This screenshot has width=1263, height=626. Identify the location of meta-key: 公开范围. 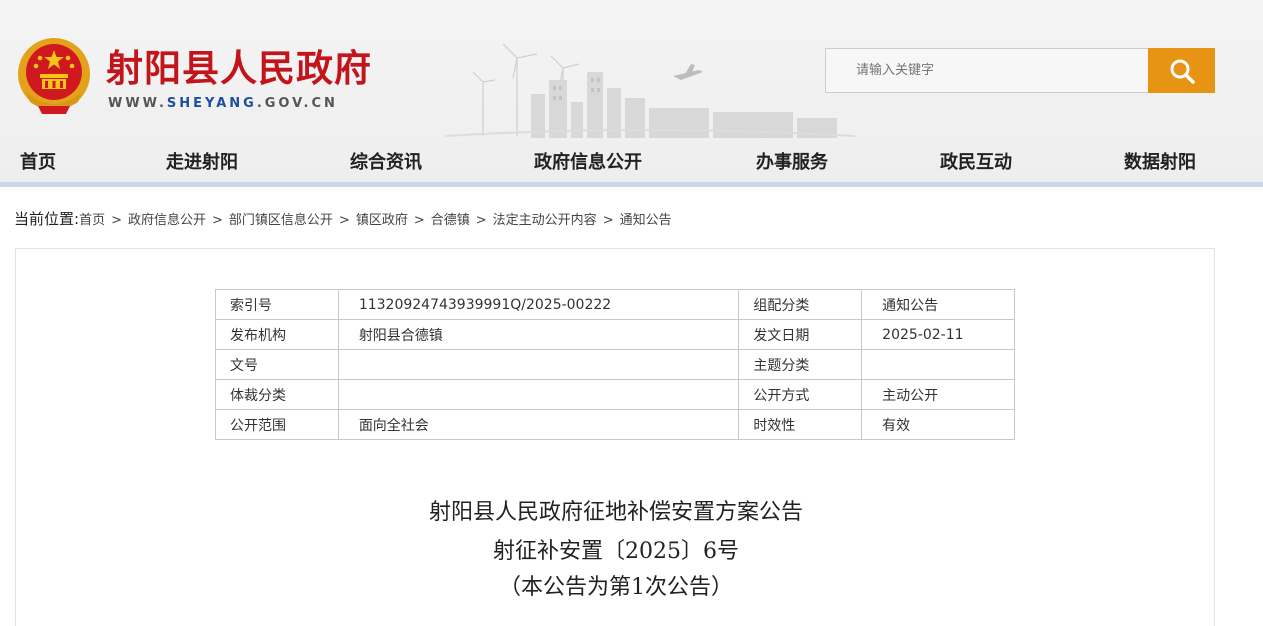
(277, 424).